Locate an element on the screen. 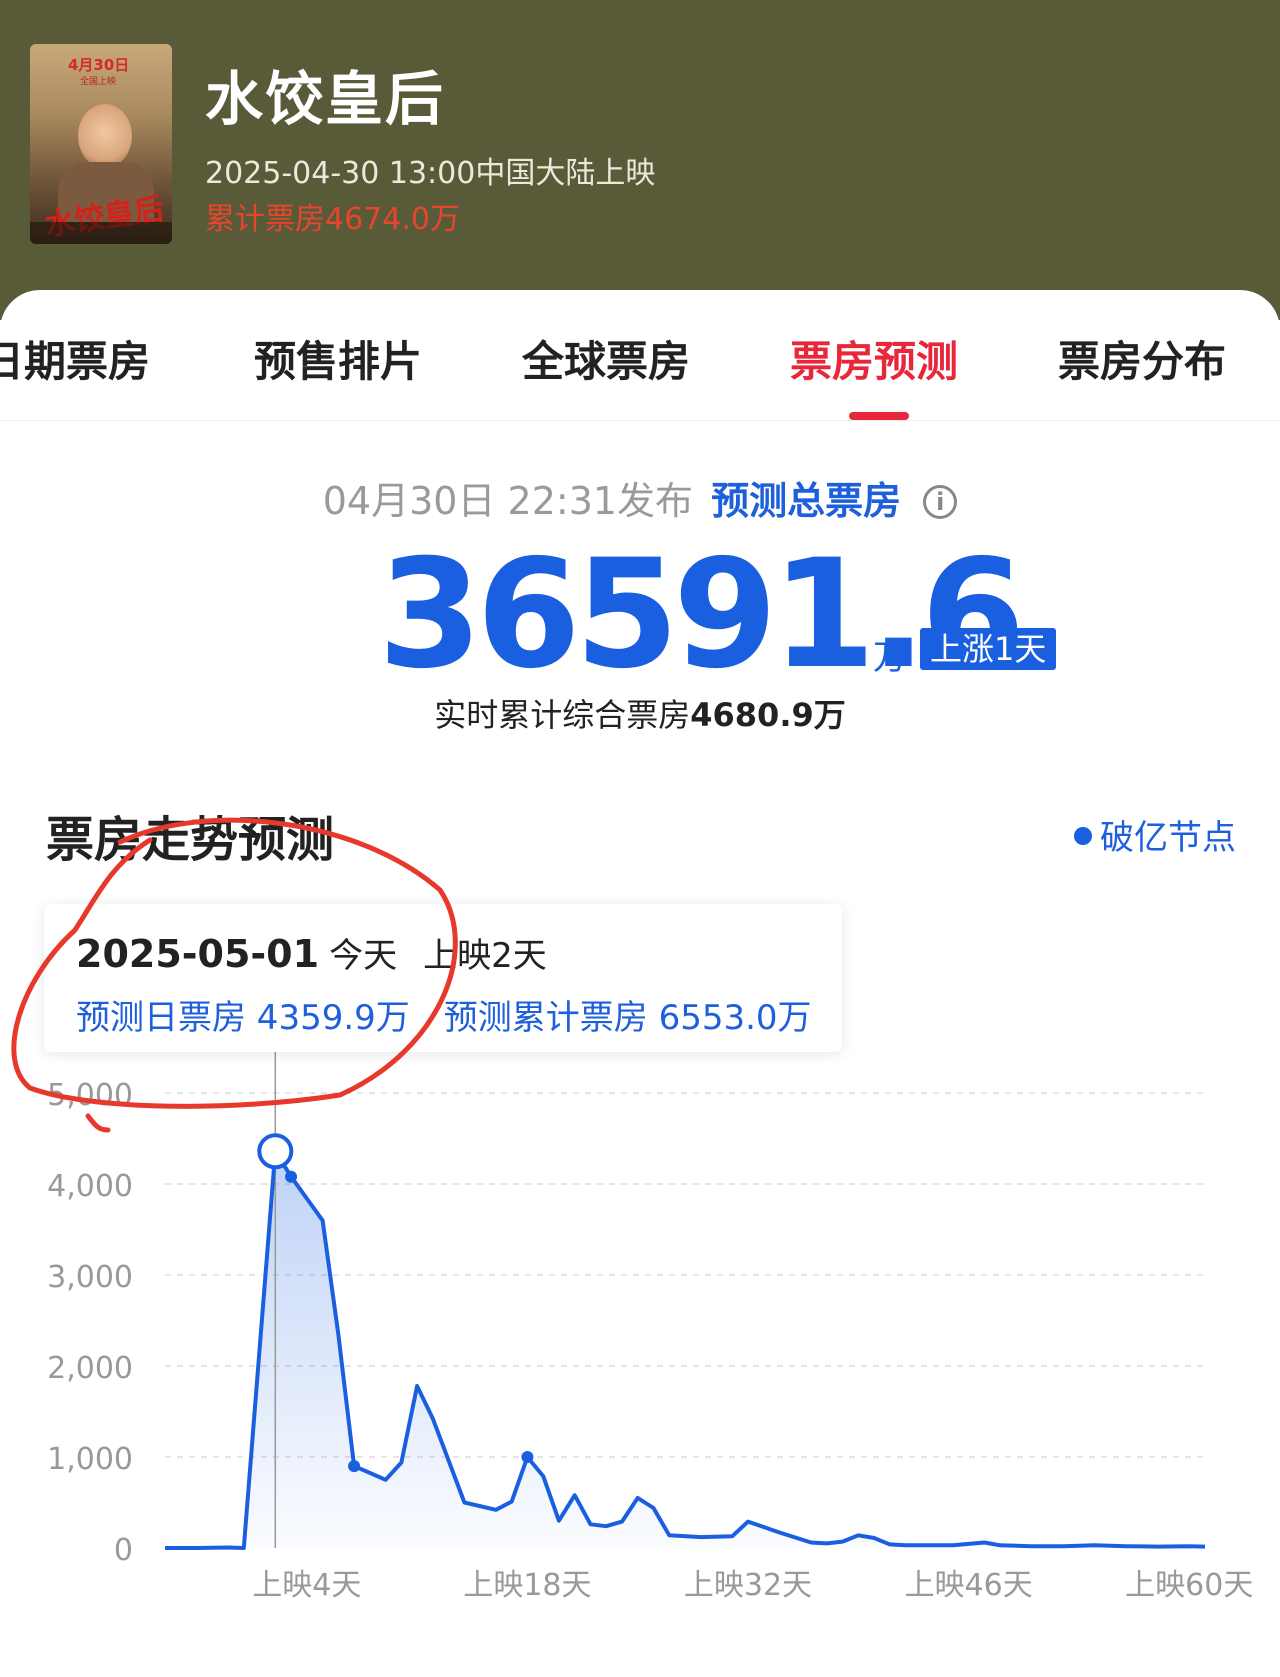 The width and height of the screenshot is (1280, 1677). tab-global-box-office: 全球票房 is located at coordinates (606, 358).